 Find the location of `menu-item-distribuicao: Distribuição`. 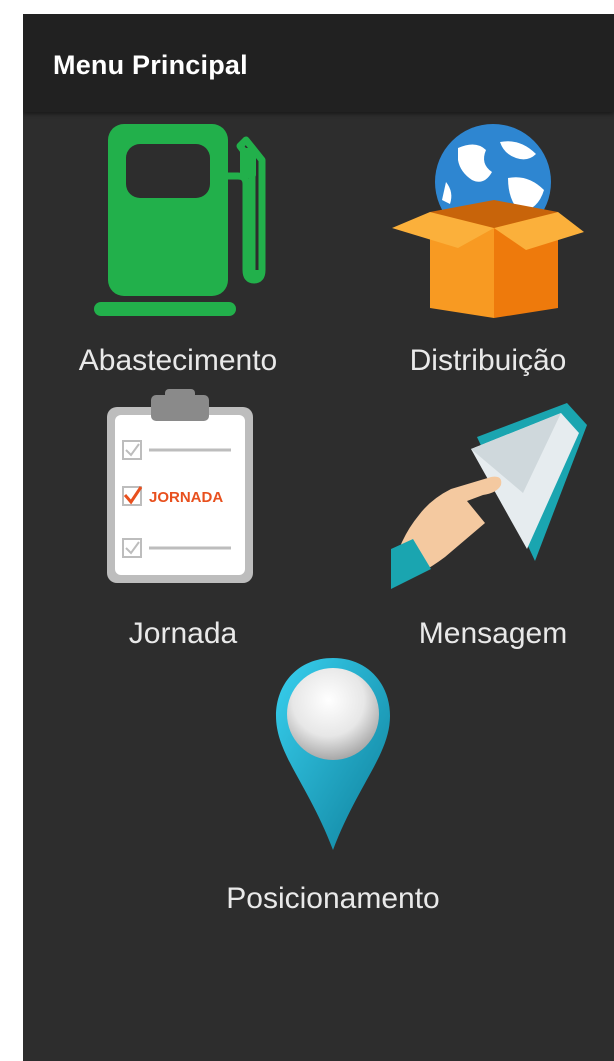

menu-item-distribuicao: Distribuição is located at coordinates (488, 255).